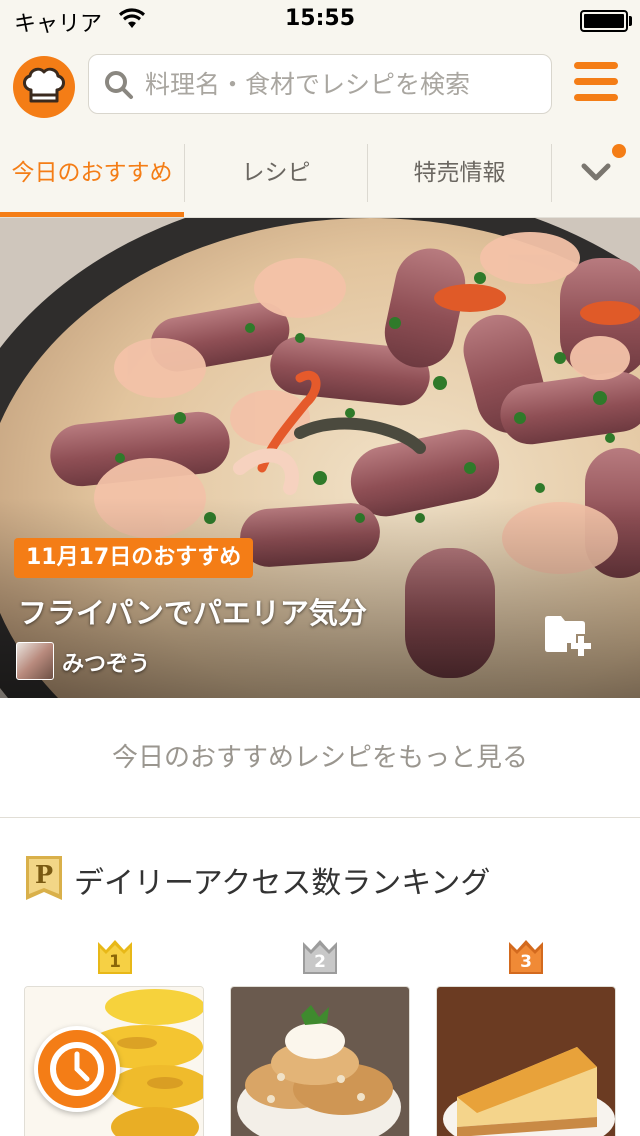  I want to click on tab-recipes: レシピ, so click(276, 173).